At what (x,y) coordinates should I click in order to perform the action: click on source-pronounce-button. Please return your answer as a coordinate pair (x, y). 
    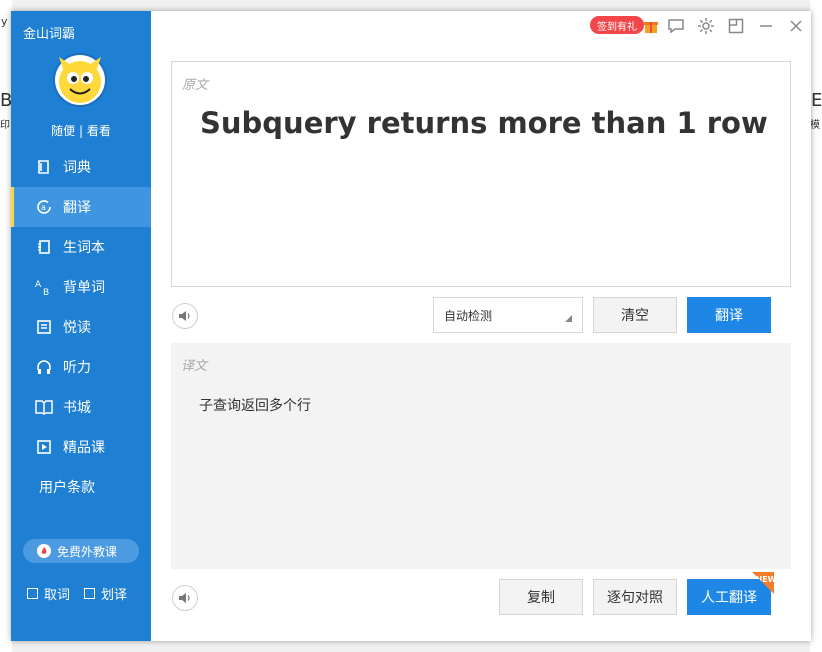
    Looking at the image, I should click on (185, 316).